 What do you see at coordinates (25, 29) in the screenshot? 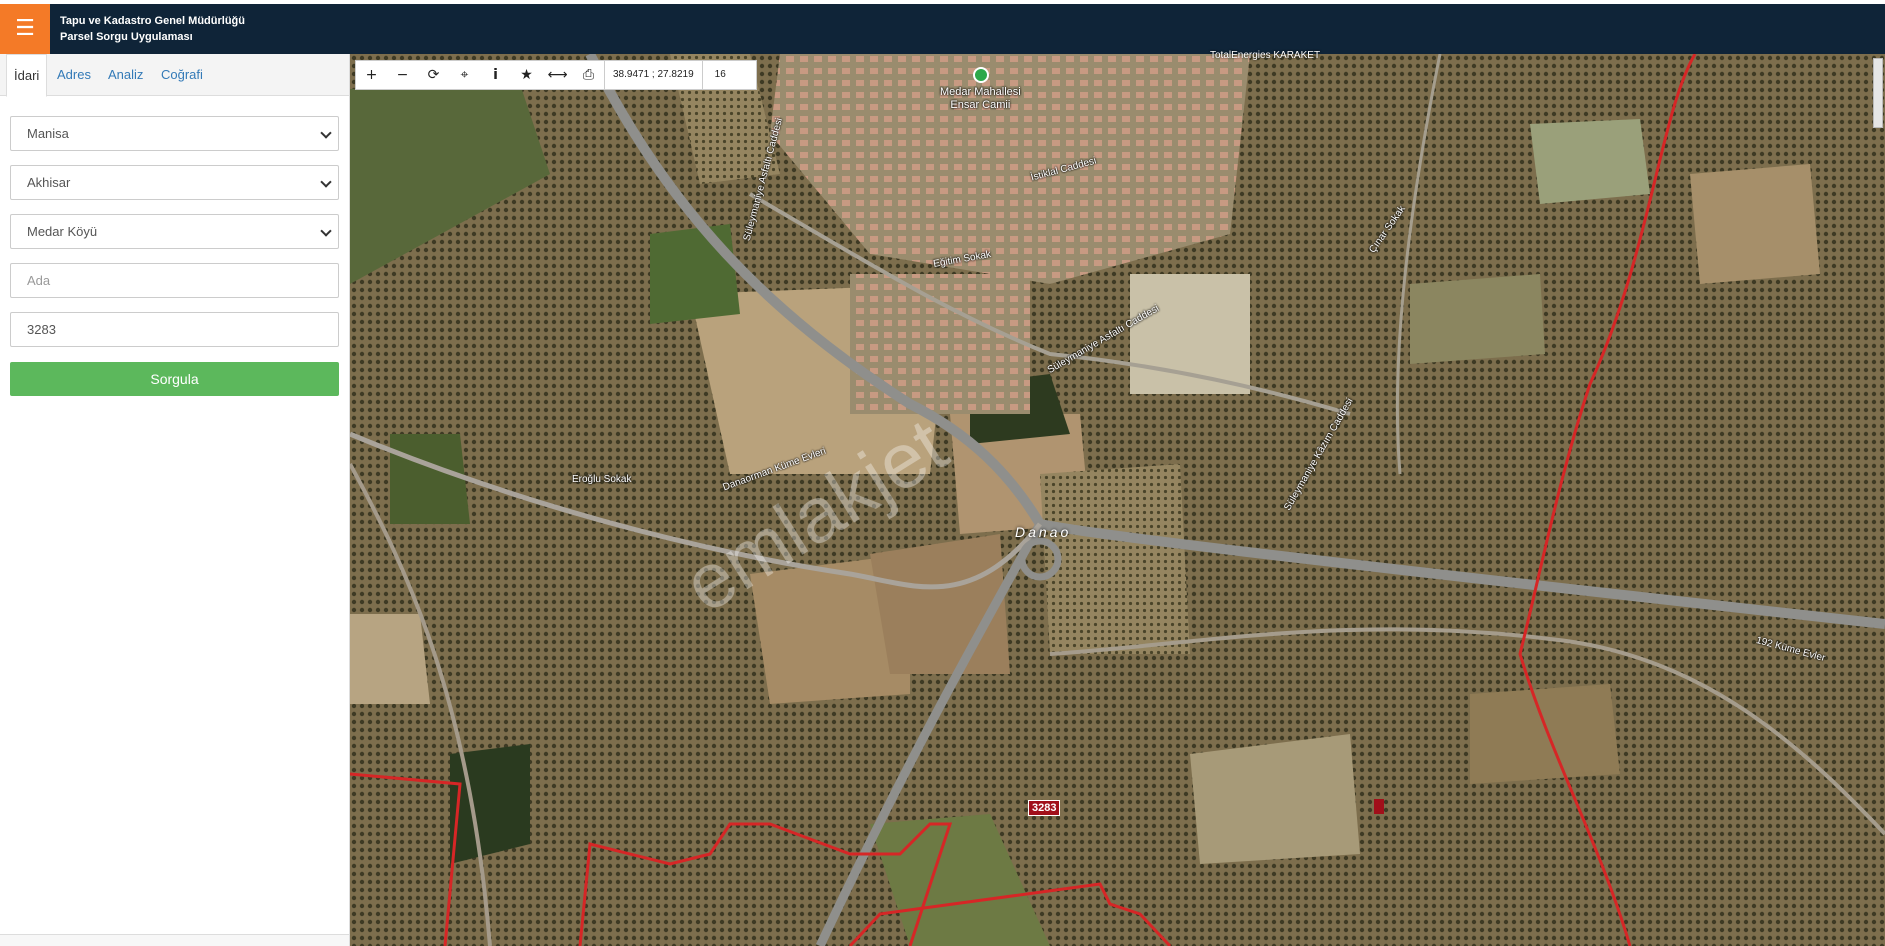
I see `hamburger-menu-icon: ☰` at bounding box center [25, 29].